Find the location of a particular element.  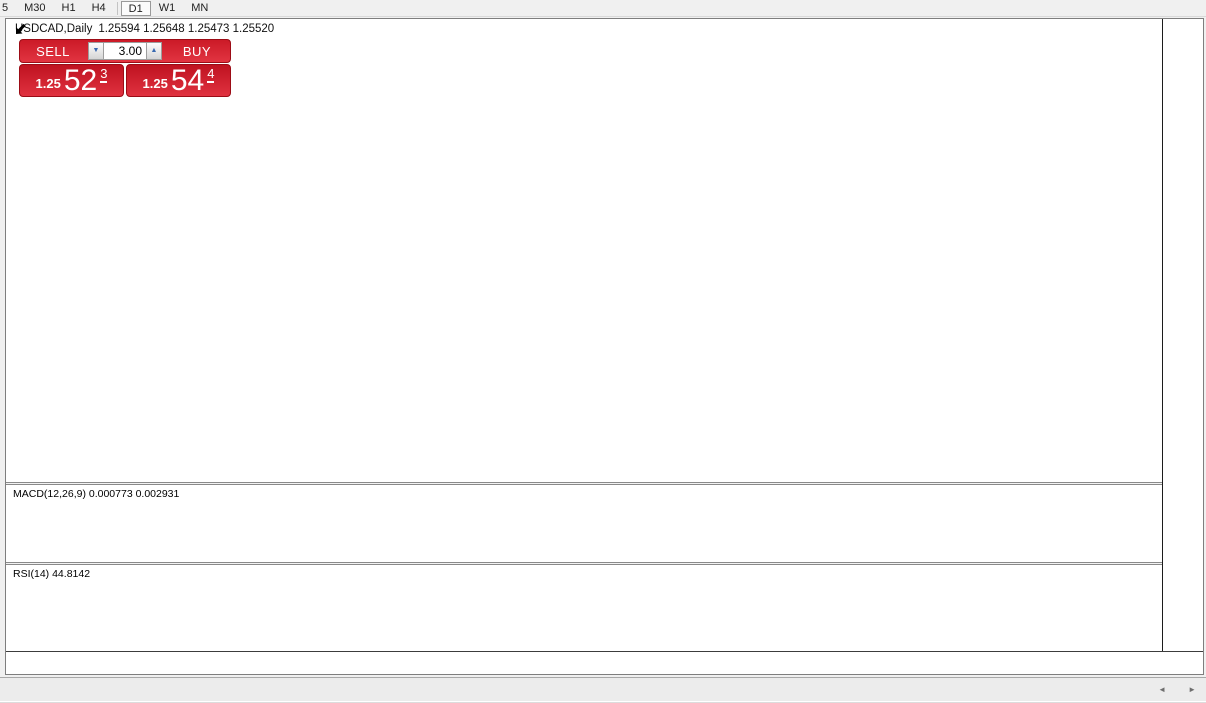

timeframe-button-5: 5 is located at coordinates (8, 8).